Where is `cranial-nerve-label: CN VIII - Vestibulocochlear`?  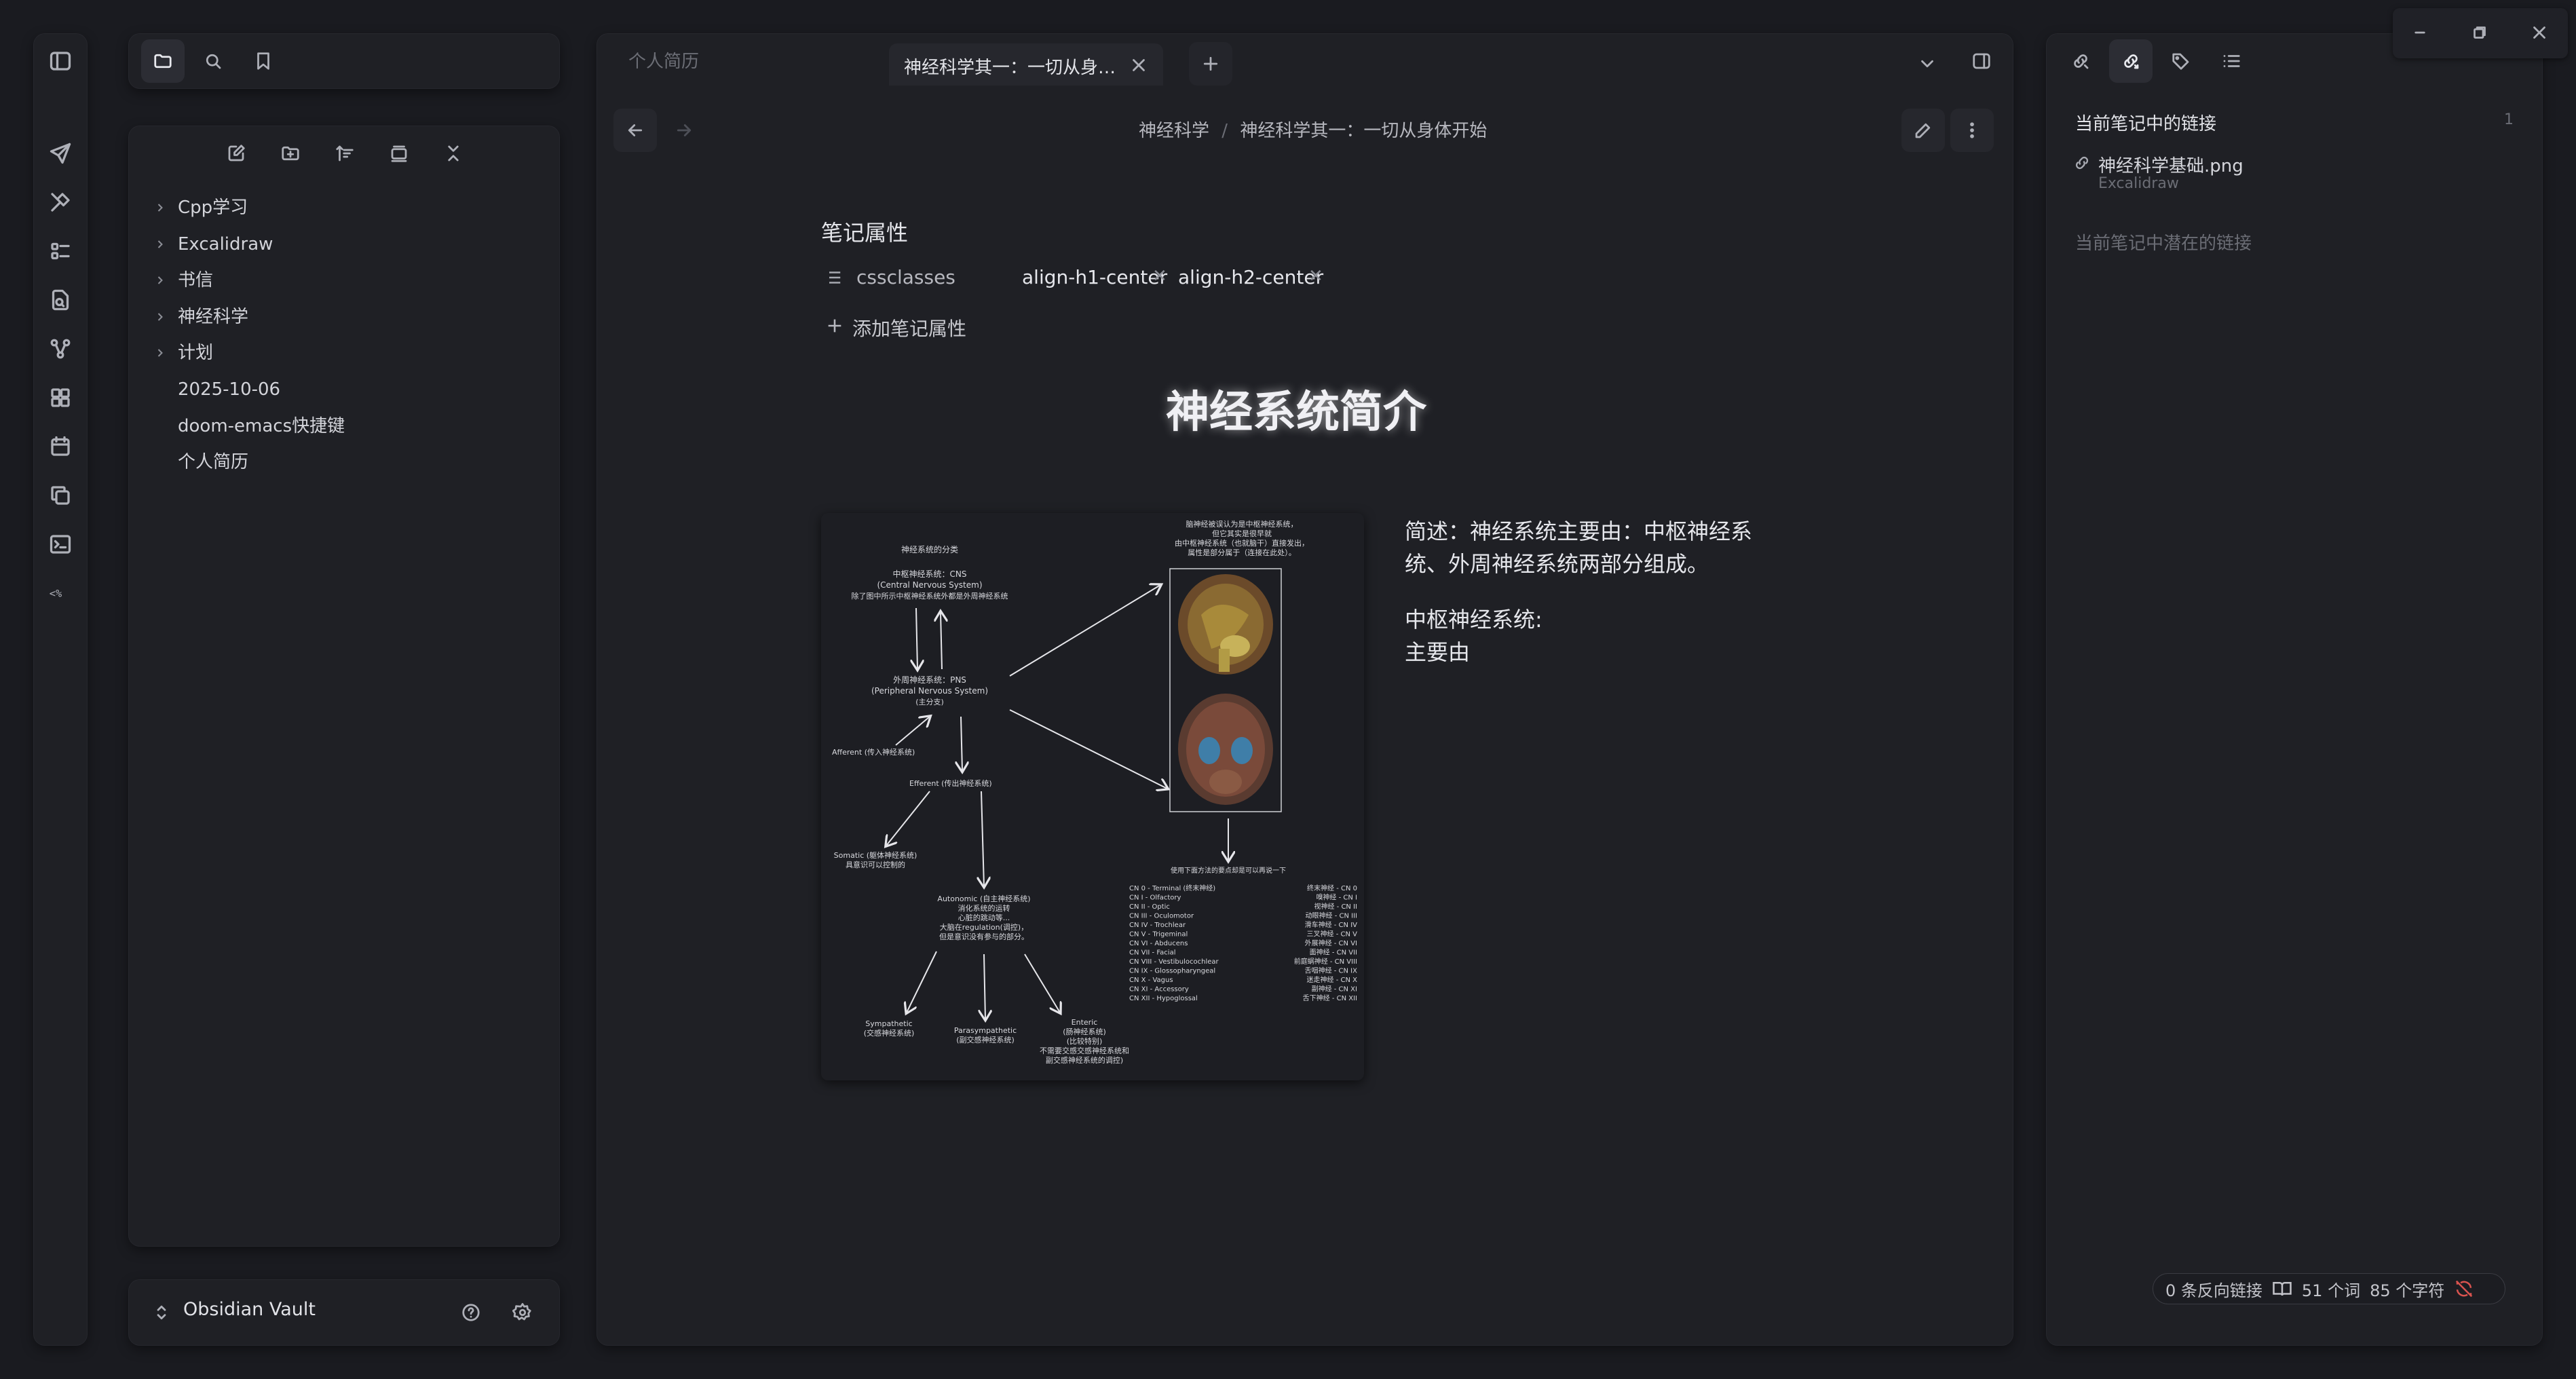 cranial-nerve-label: CN VIII - Vestibulocochlear is located at coordinates (1174, 962).